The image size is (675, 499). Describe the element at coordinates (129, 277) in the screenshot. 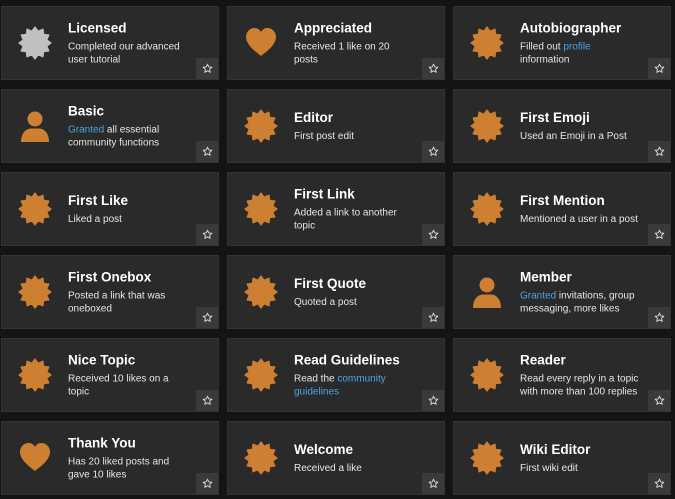

I see `badge-name: First Onebox` at that location.